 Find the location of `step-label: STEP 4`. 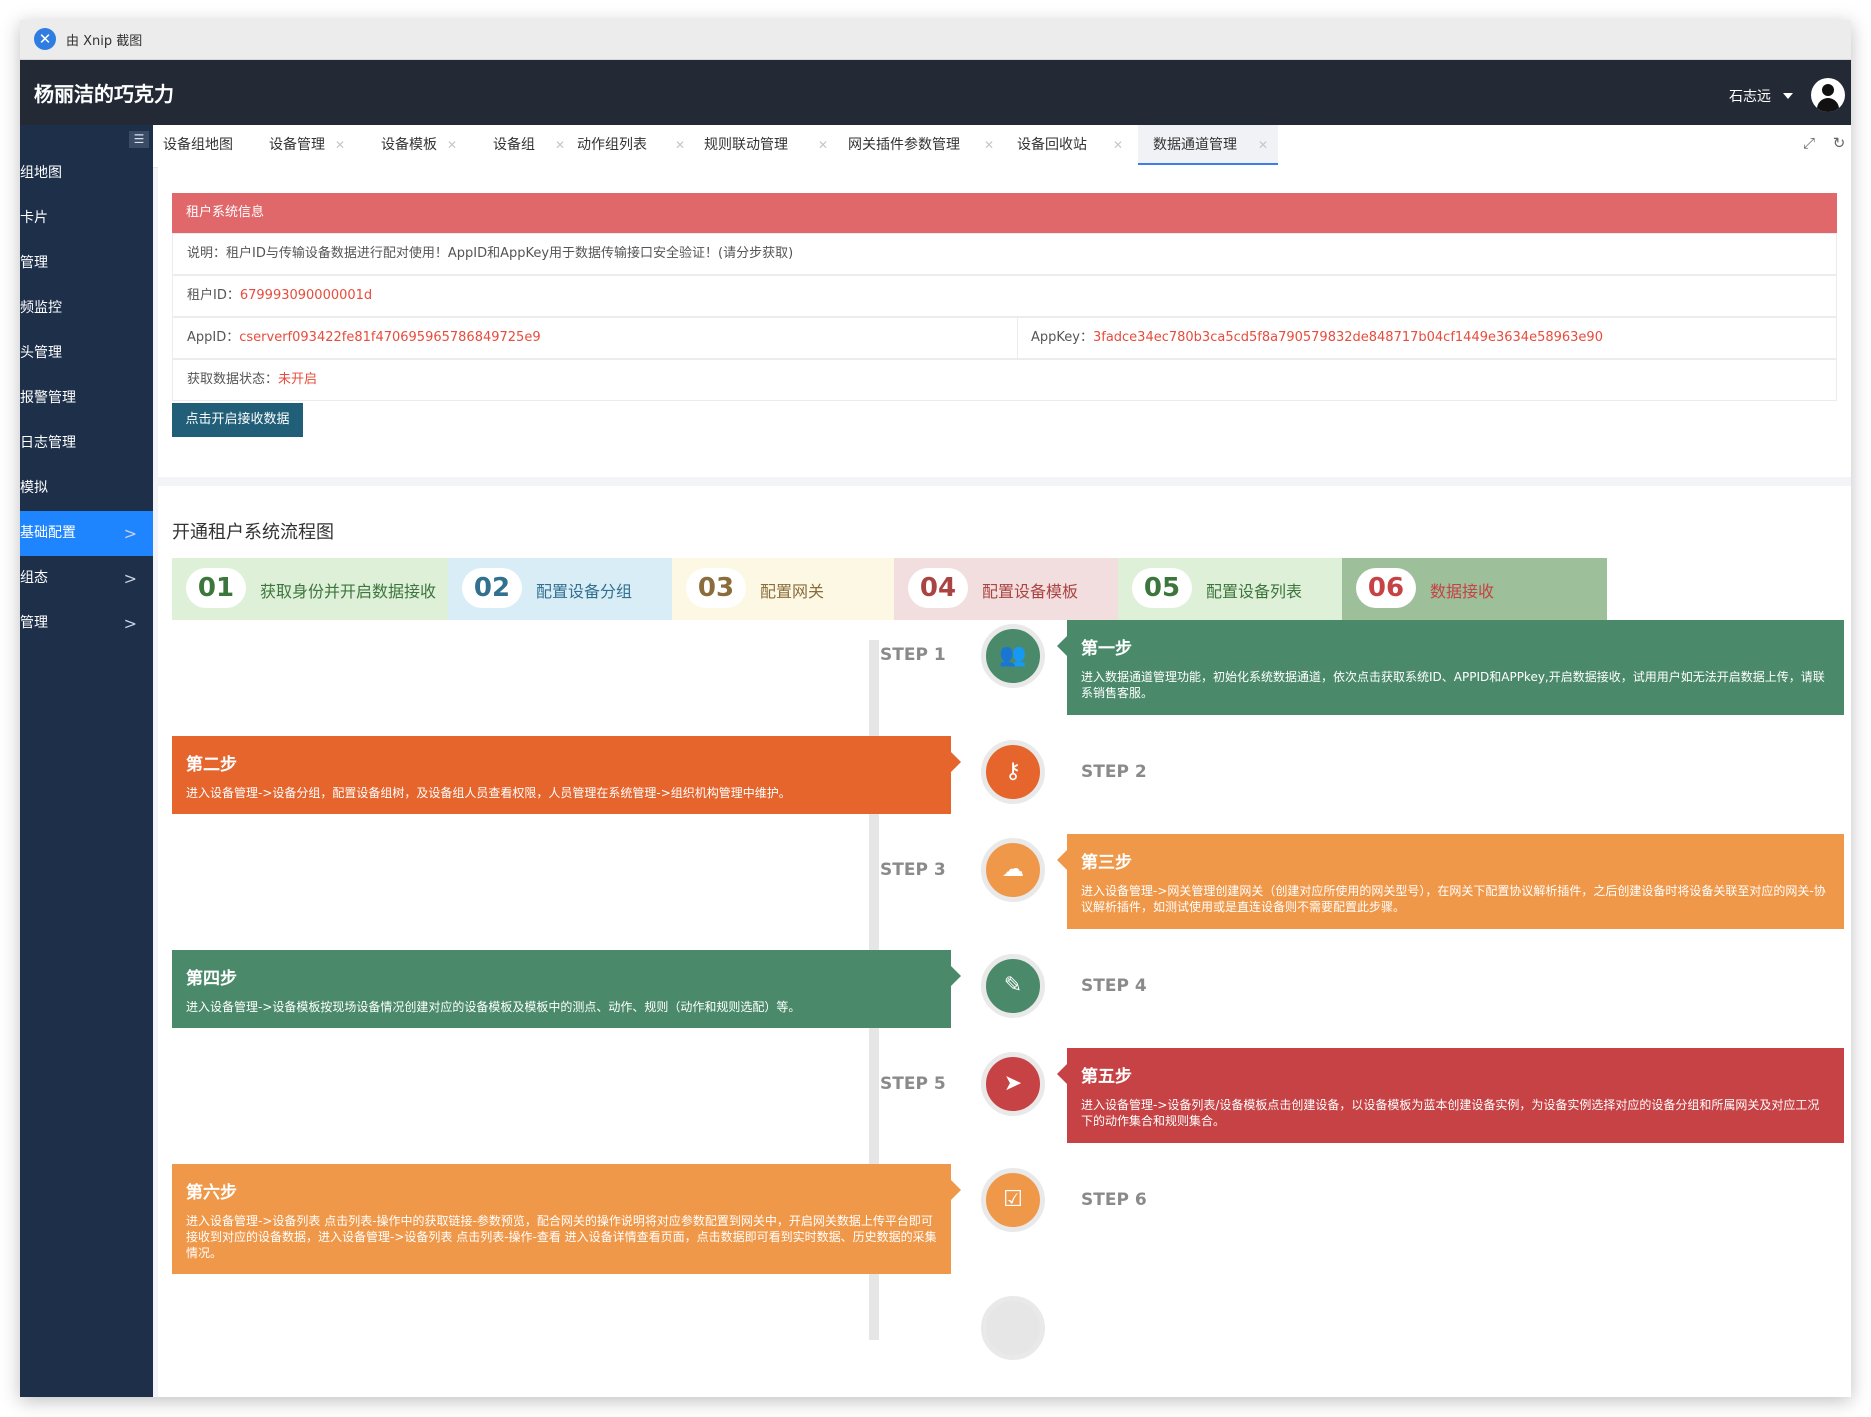

step-label: STEP 4 is located at coordinates (1114, 986).